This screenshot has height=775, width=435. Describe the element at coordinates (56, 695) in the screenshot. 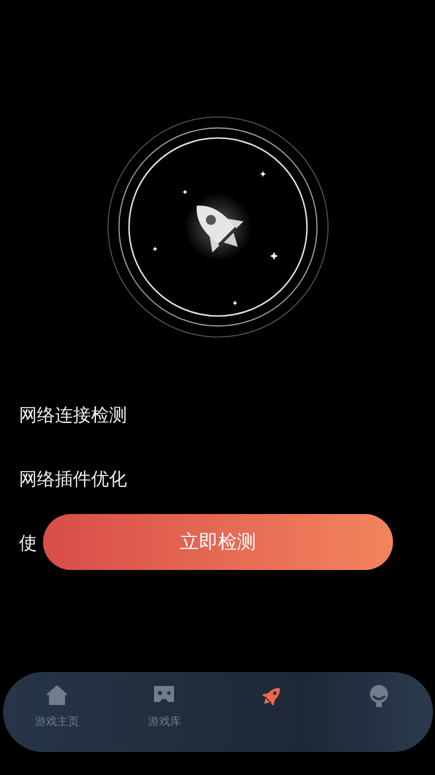

I see `home-icon` at that location.